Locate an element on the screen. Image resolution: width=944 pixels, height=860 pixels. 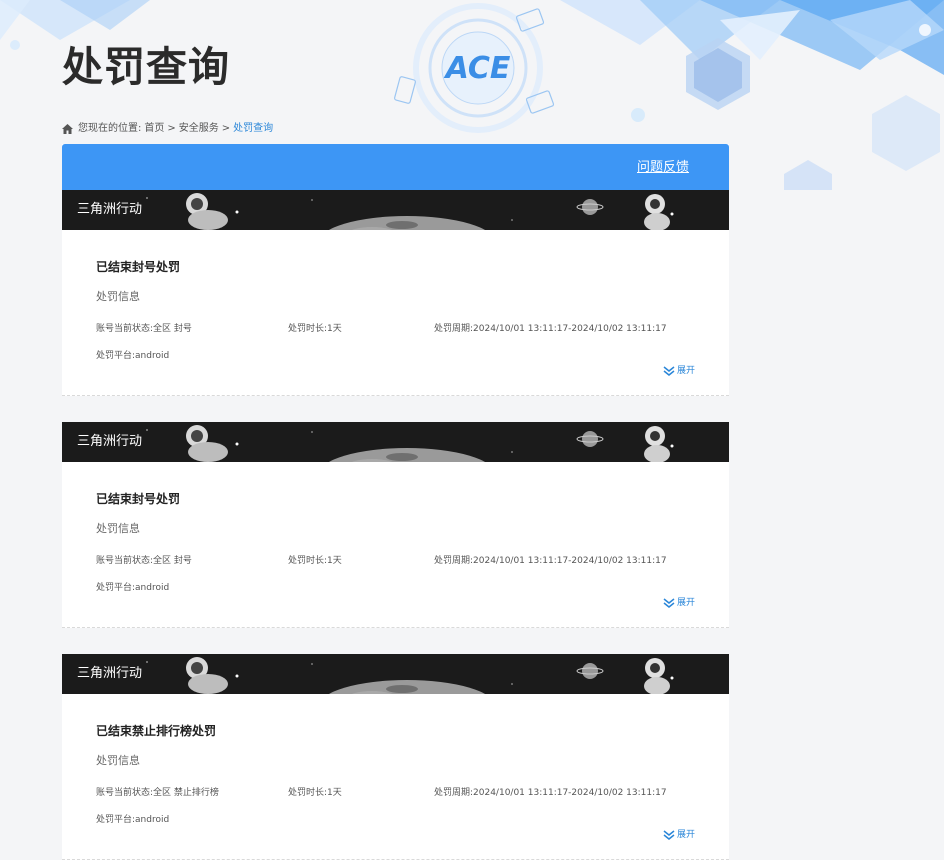
breadcrumb: 您现在的位置: 首页 > 安全服务 > 处罚查询 is located at coordinates (167, 129).